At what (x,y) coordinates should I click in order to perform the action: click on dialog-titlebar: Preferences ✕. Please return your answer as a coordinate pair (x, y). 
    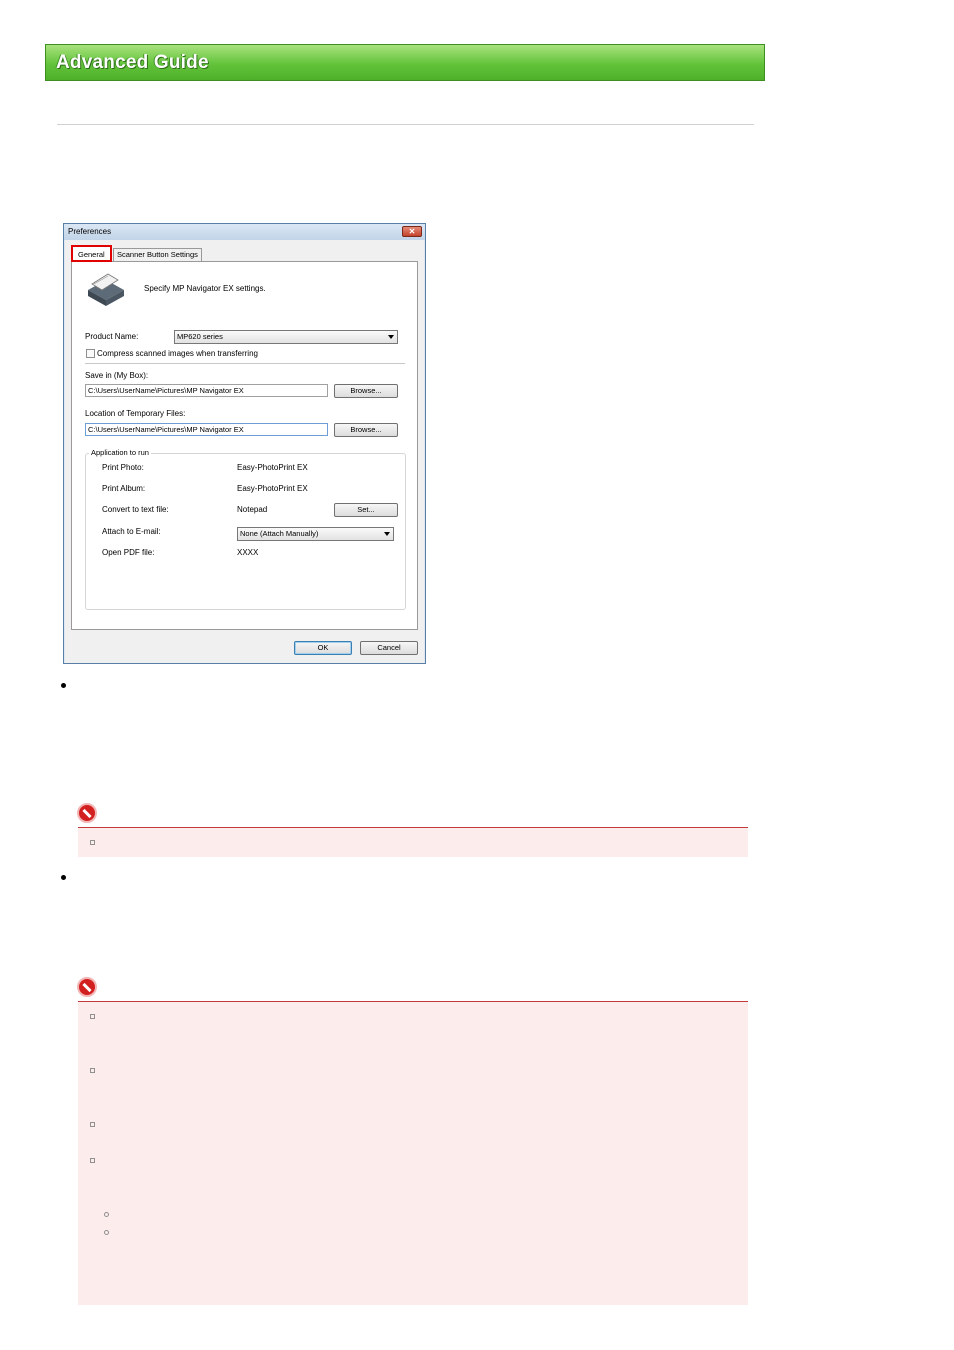
    Looking at the image, I should click on (244, 232).